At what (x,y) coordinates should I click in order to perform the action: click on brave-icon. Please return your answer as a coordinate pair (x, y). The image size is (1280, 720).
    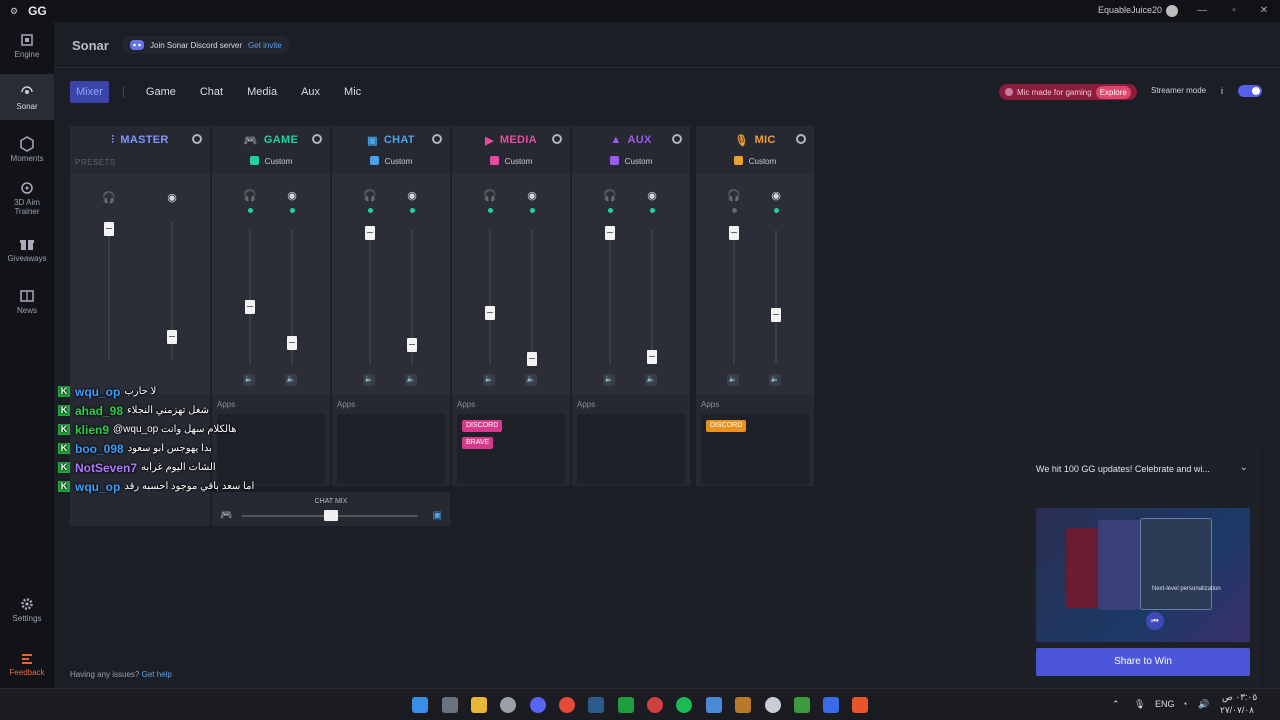
    Looking at the image, I should click on (860, 705).